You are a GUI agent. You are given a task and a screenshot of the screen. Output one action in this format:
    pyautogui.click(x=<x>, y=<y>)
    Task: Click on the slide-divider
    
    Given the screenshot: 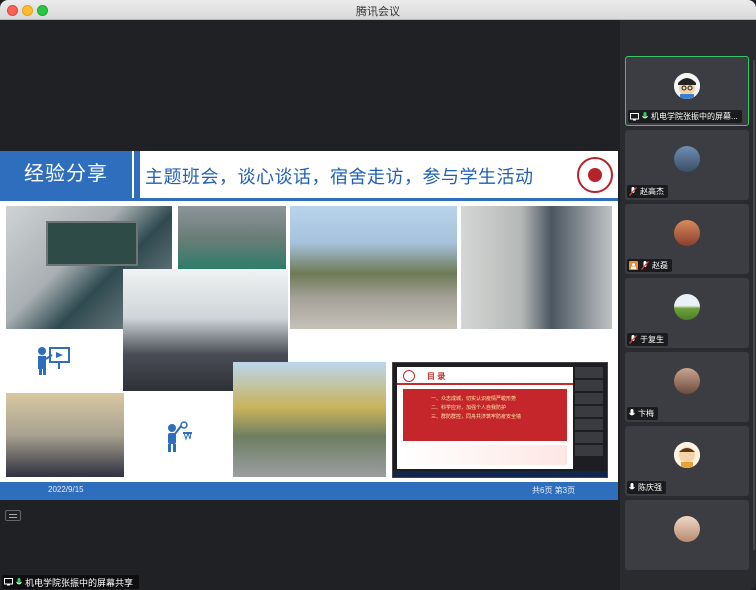 What is the action you would take?
    pyautogui.click(x=309, y=199)
    